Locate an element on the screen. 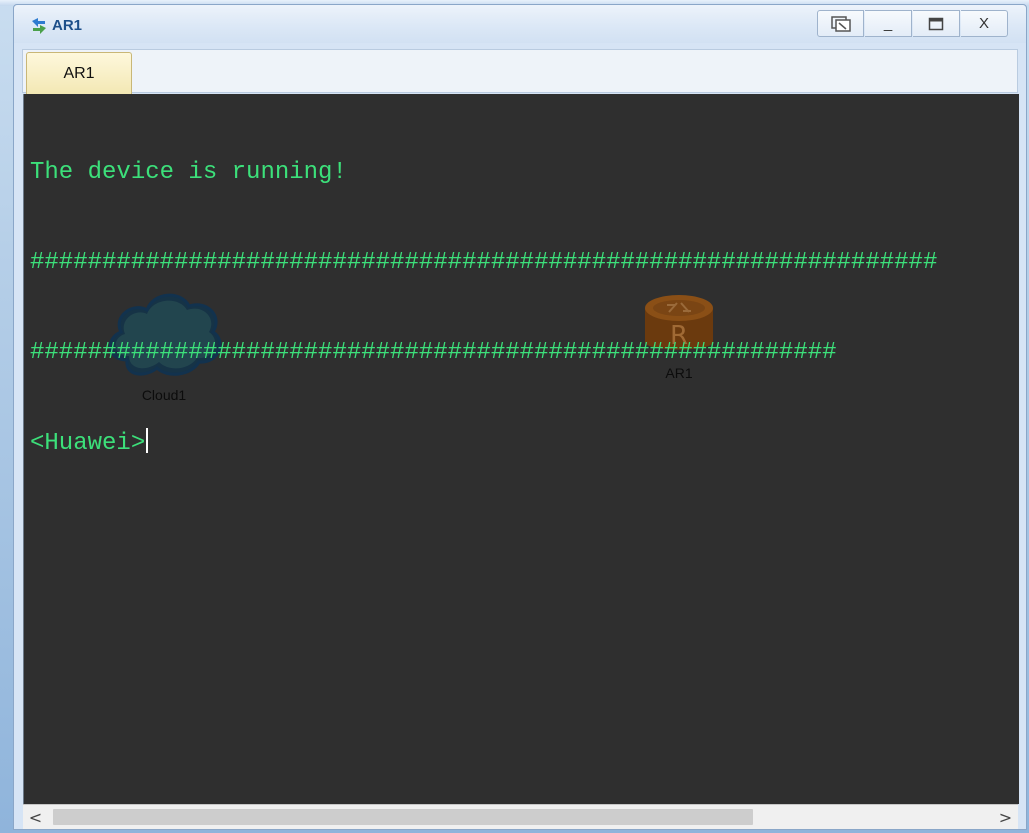 The height and width of the screenshot is (833, 1029). tab-label: AR1 is located at coordinates (79, 73).